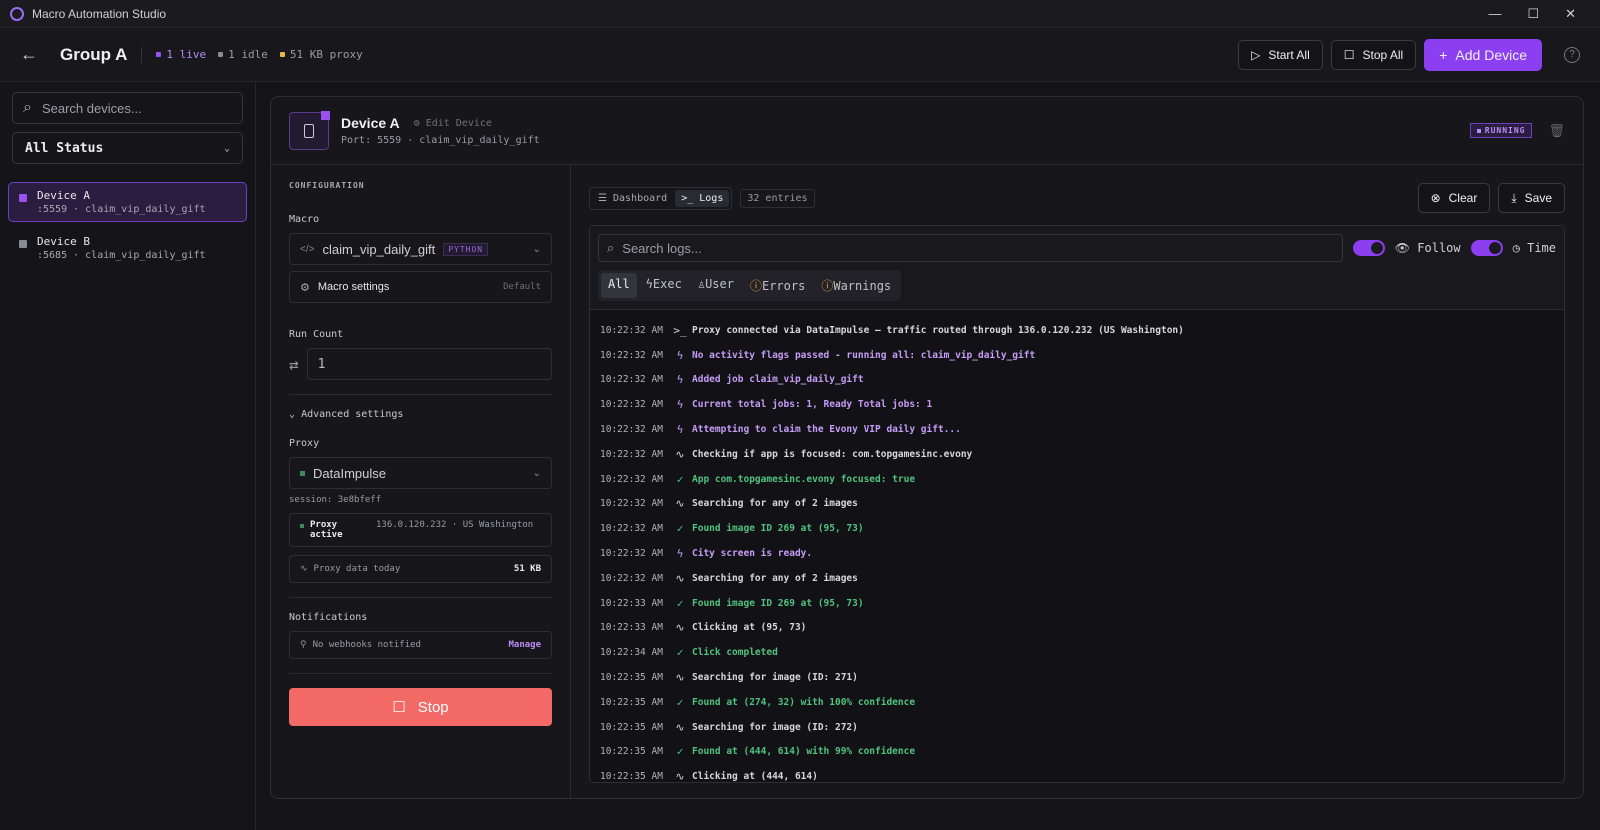 The image size is (1600, 830). Describe the element at coordinates (186, 54) in the screenshot. I see `live-label: 1 live` at that location.